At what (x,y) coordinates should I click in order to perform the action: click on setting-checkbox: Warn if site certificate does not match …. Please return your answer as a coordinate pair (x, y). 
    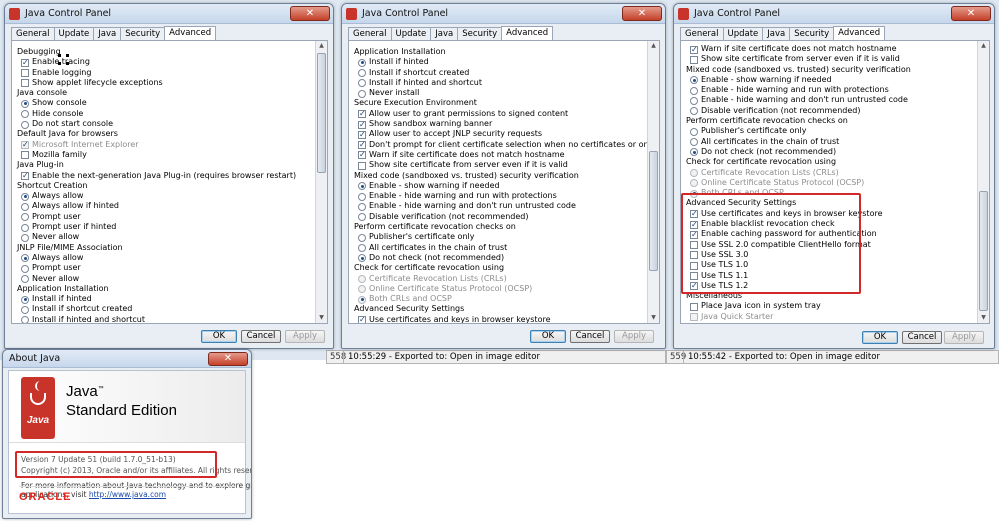
    Looking at the image, I should click on (829, 49).